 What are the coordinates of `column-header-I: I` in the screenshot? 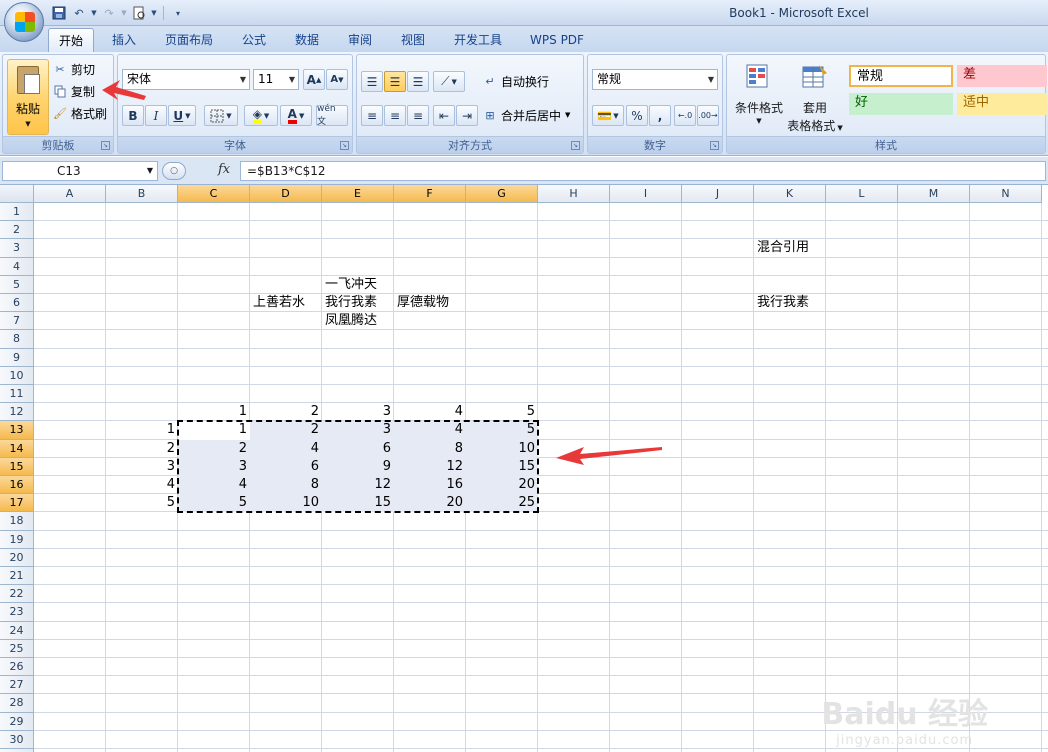 It's located at (646, 194).